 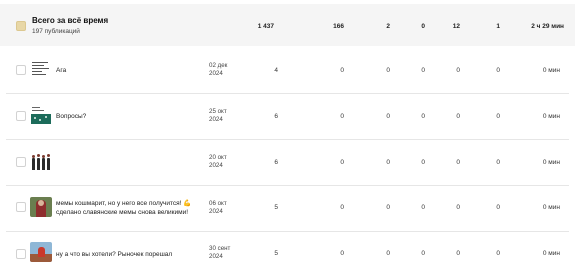 What do you see at coordinates (41, 207) in the screenshot?
I see `person-photo-thumbnail` at bounding box center [41, 207].